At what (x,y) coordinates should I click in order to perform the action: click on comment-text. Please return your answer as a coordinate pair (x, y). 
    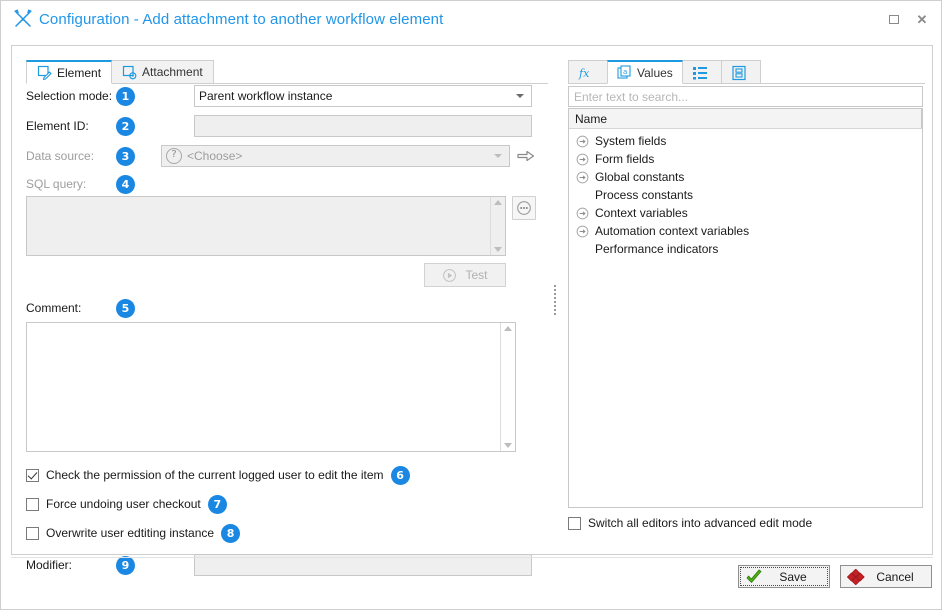
    Looking at the image, I should click on (263, 387).